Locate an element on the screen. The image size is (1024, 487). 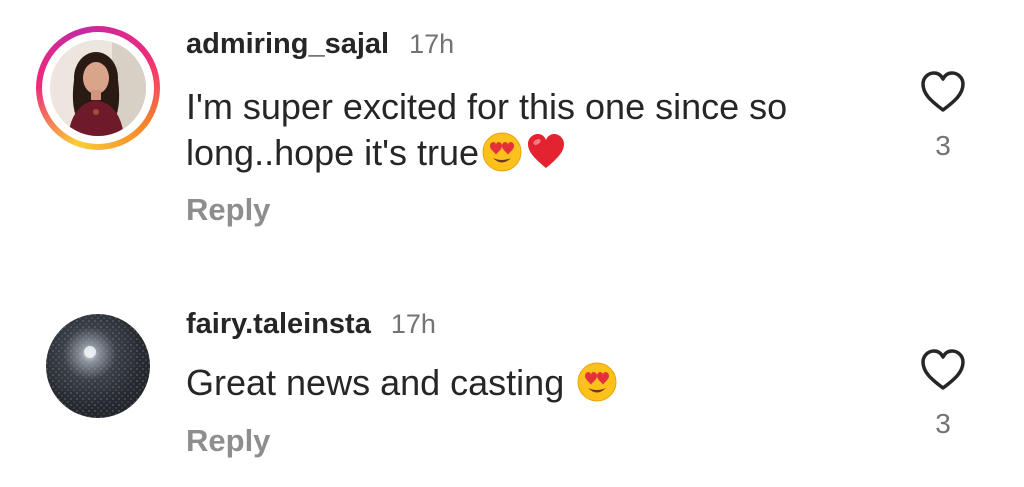
avatar-story-ring is located at coordinates (98, 88).